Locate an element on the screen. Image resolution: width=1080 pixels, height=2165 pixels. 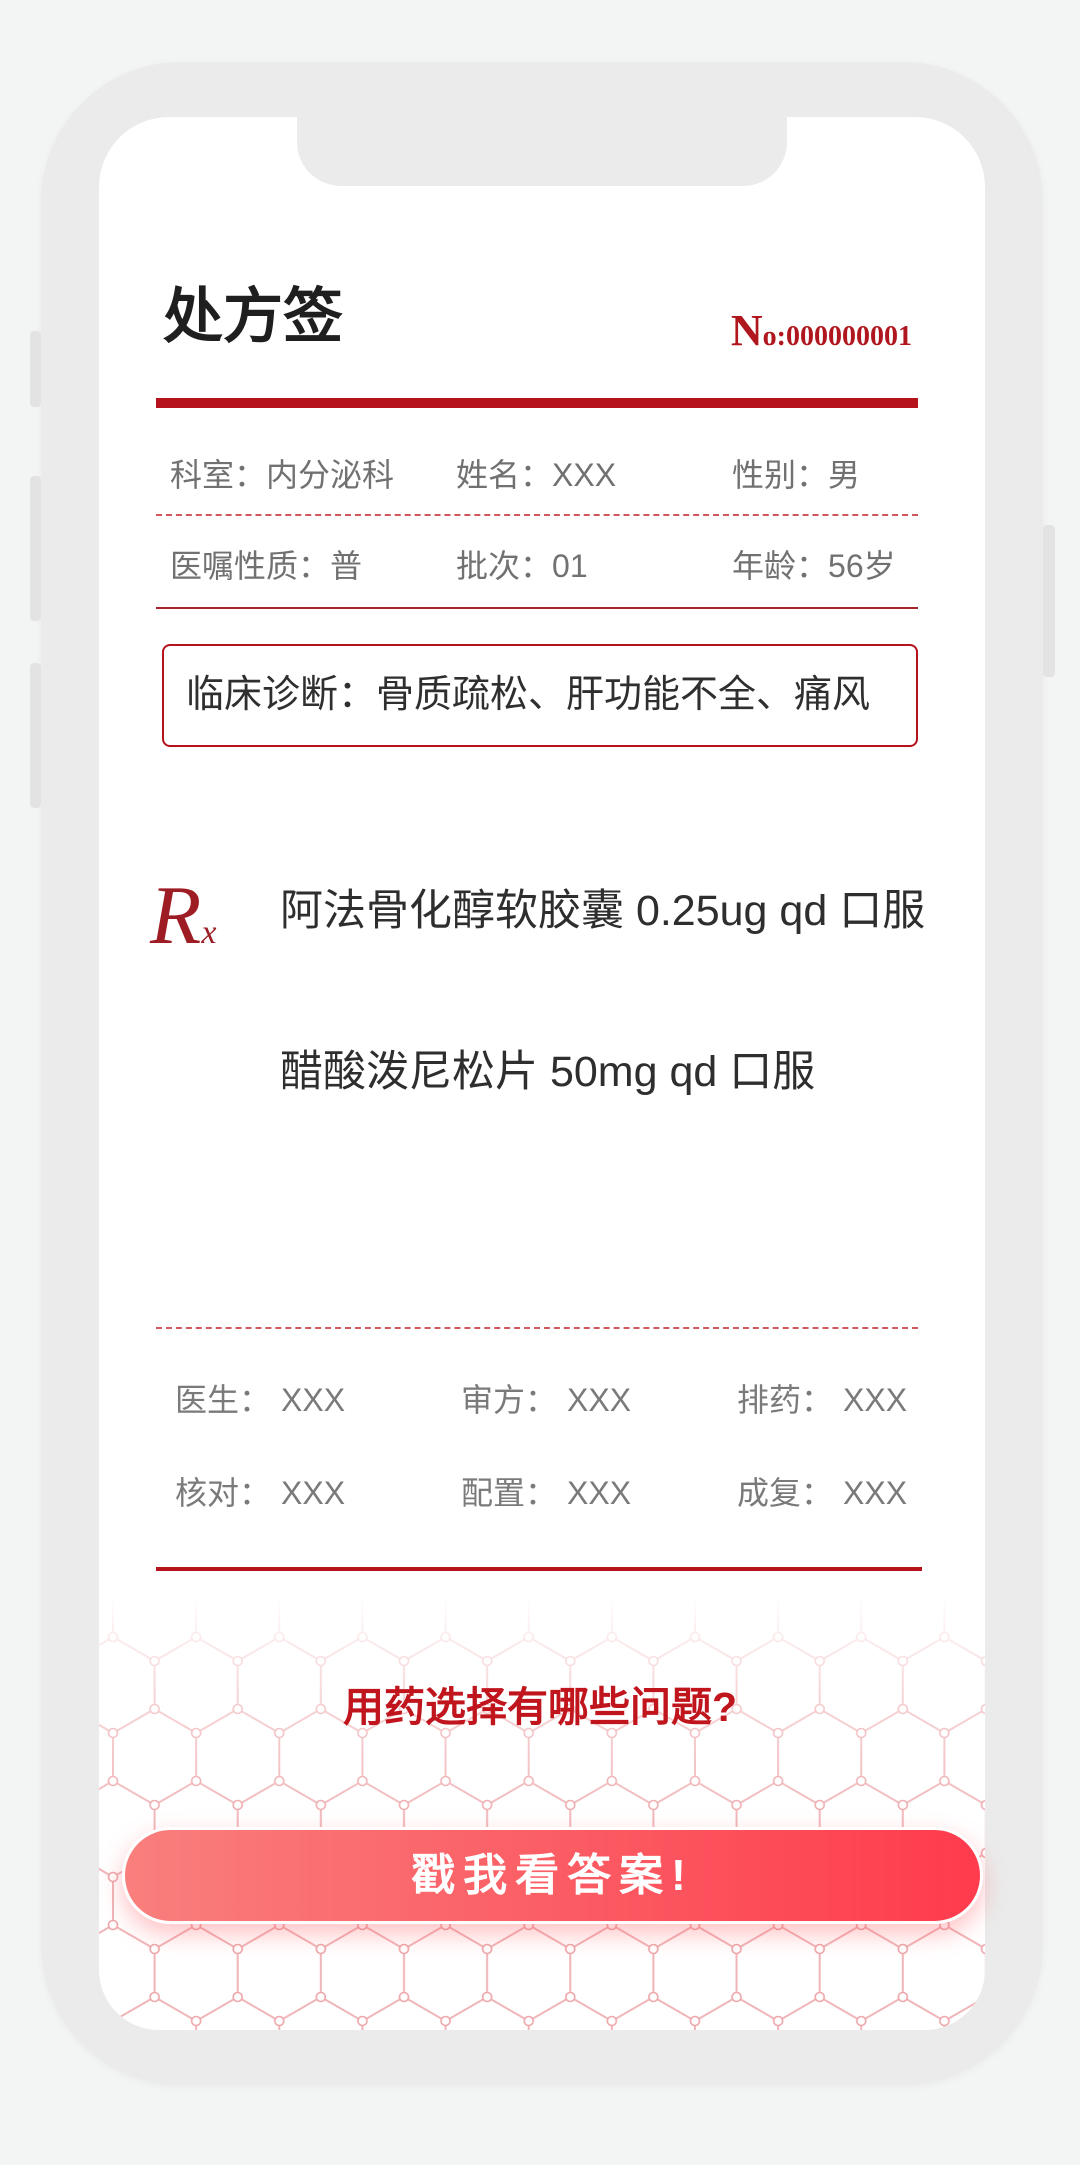
question-text: 用药选择有哪些问题? is located at coordinates (540, 1707).